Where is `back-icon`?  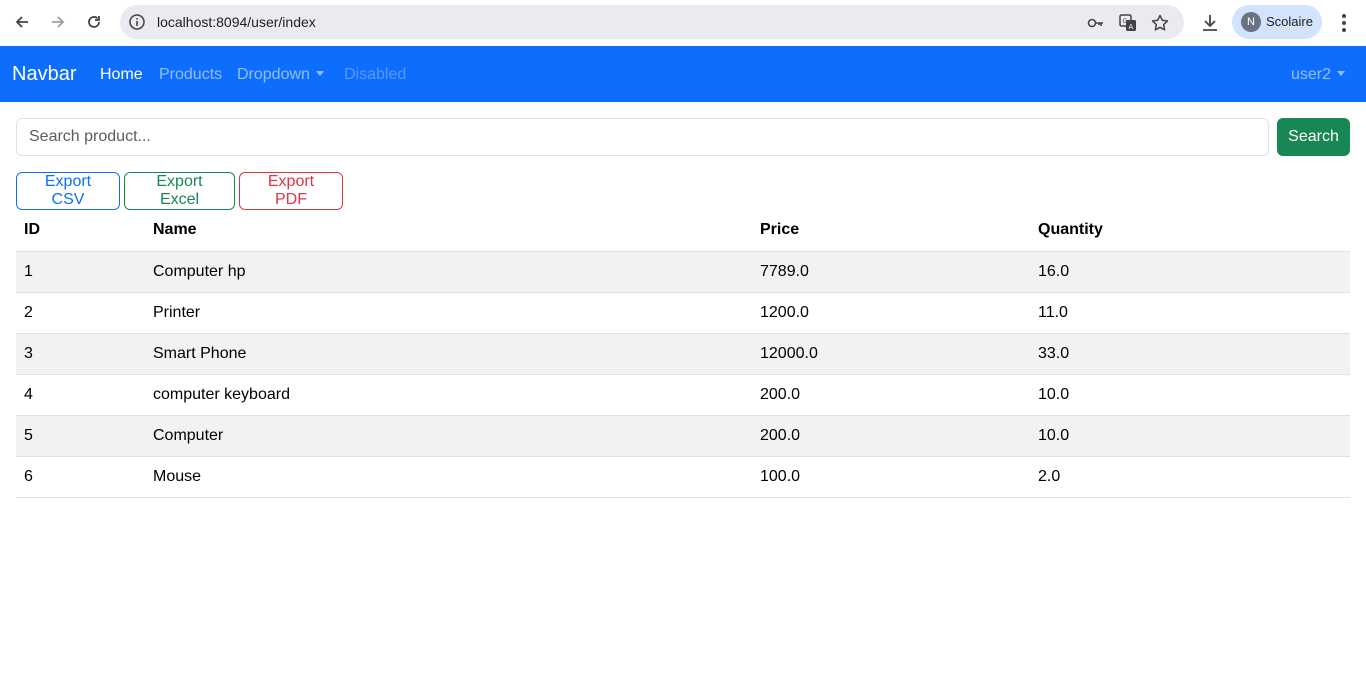 back-icon is located at coordinates (22, 22).